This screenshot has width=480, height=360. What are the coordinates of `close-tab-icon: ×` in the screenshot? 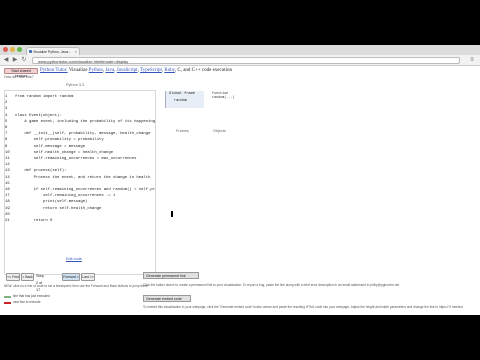 It's located at (76, 51).